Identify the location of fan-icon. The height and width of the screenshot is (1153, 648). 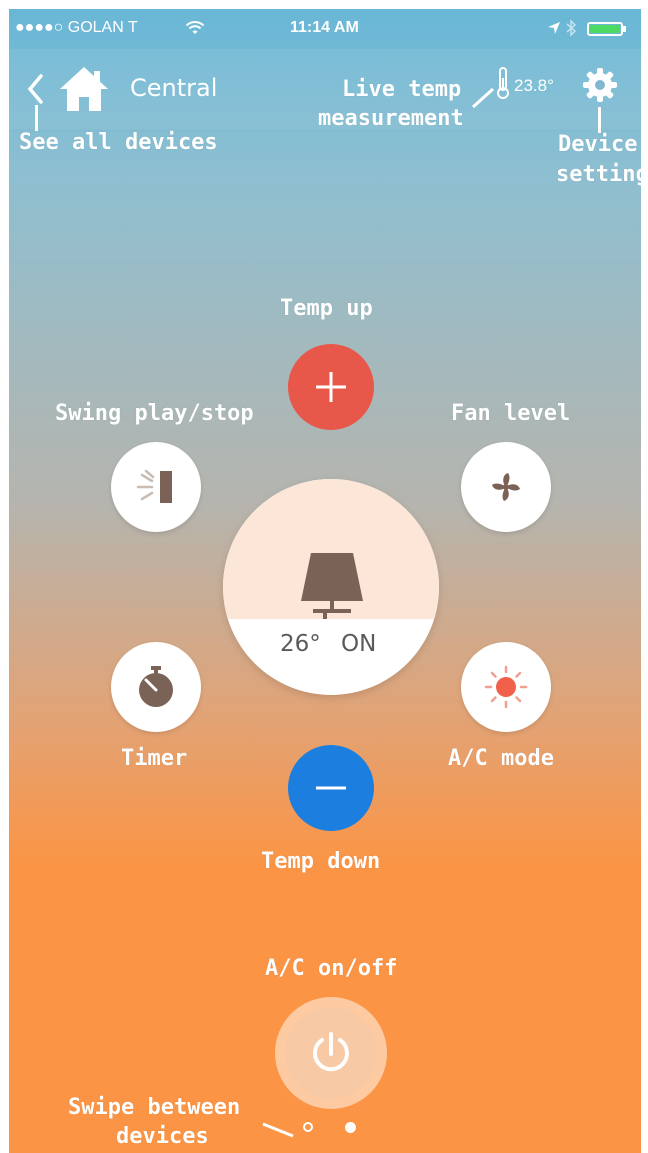
(506, 487).